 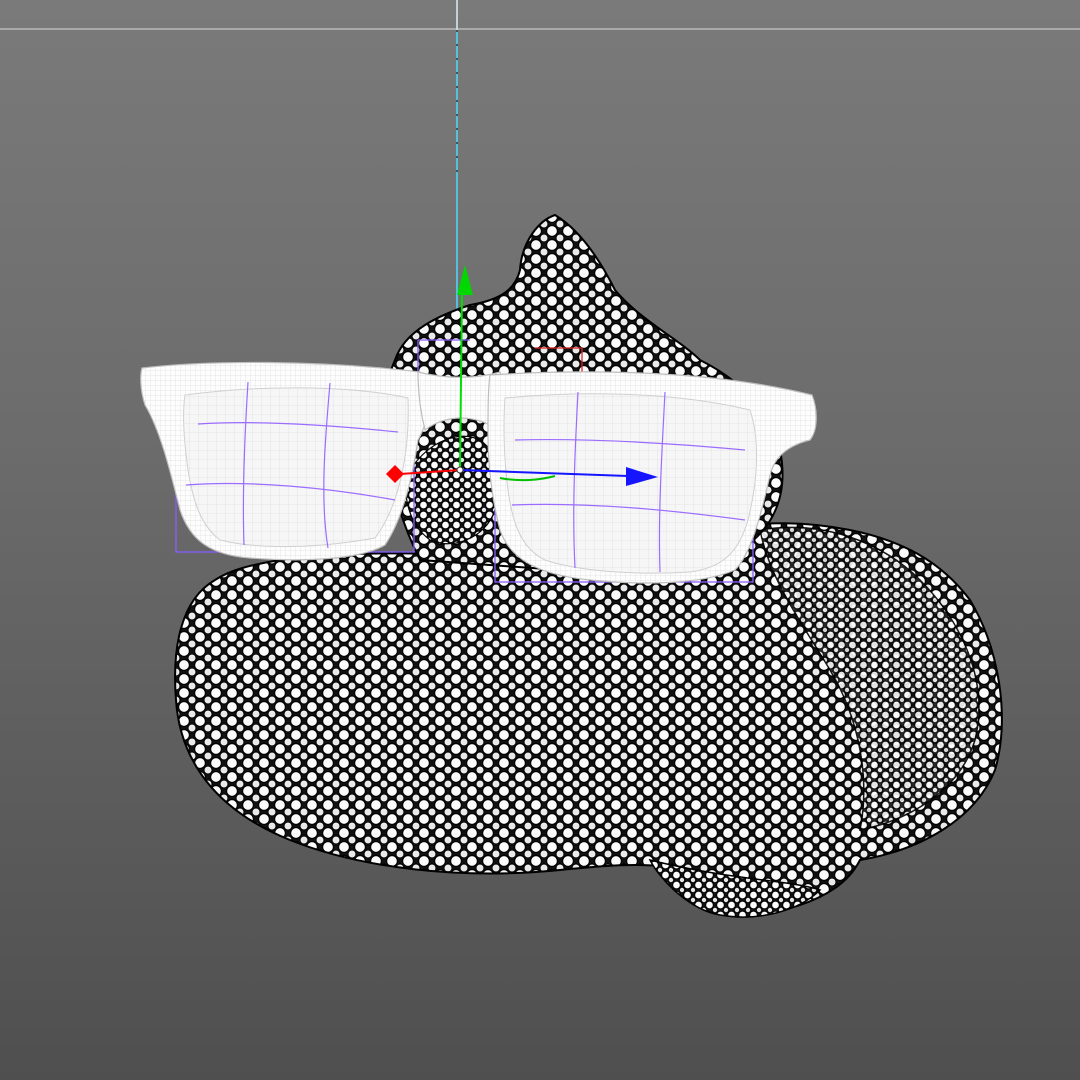 I want to click on y-axis-arrow-icon, so click(x=465, y=280).